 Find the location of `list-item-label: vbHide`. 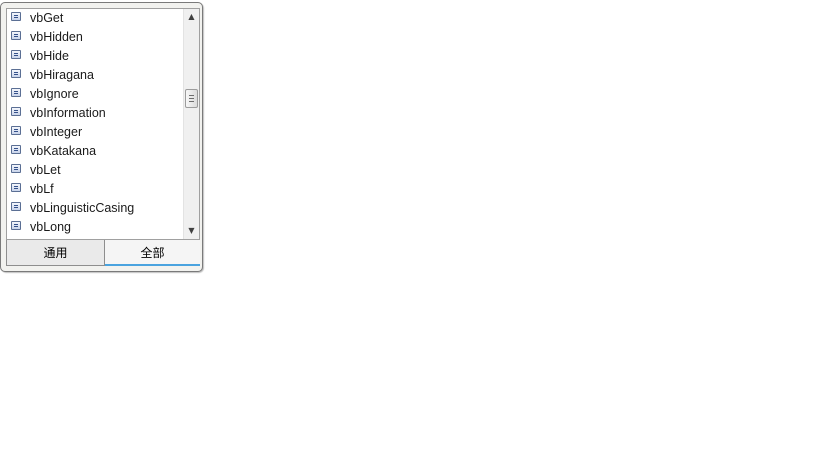

list-item-label: vbHide is located at coordinates (49, 56).